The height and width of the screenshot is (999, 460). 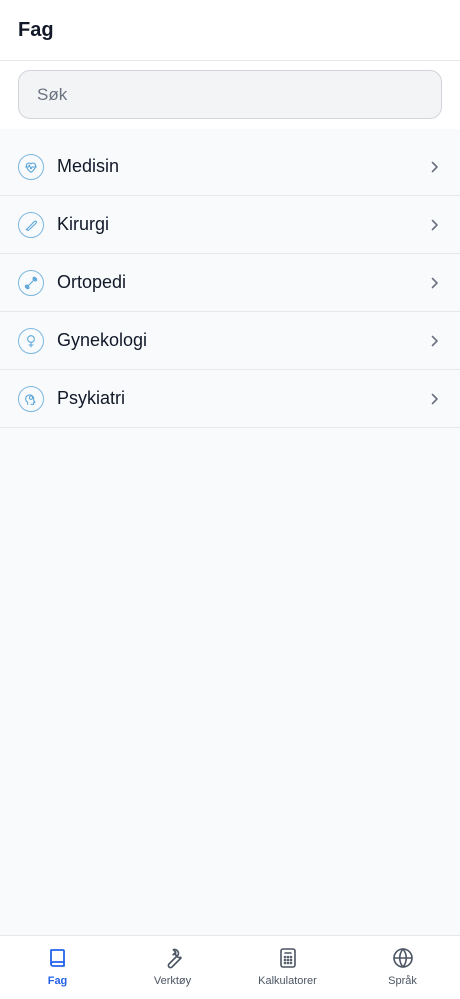 What do you see at coordinates (91, 398) in the screenshot?
I see `list-item-label: Psykiatri` at bounding box center [91, 398].